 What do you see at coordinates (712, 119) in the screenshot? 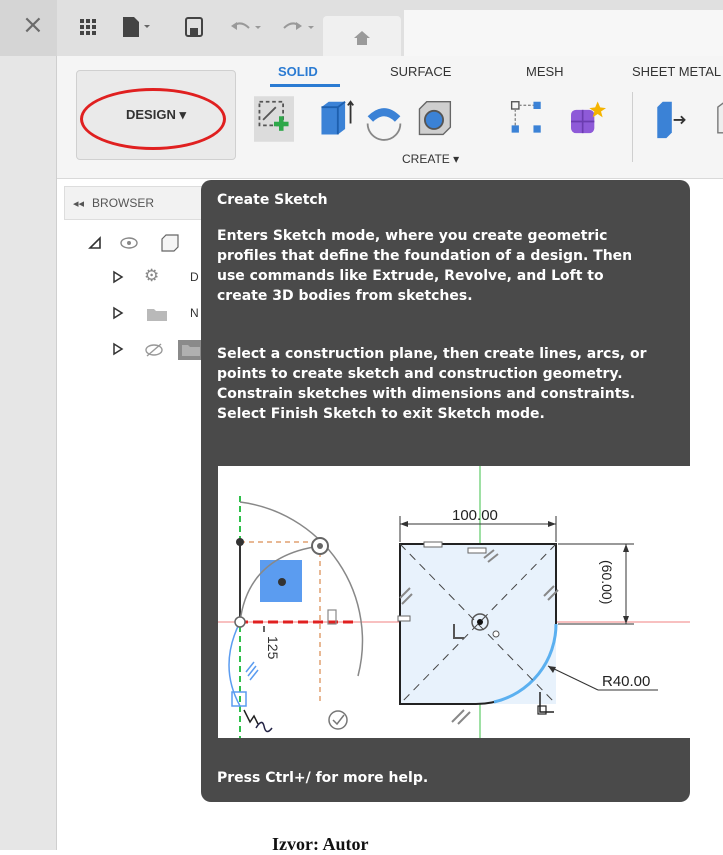
I see `modify-tool-icon` at bounding box center [712, 119].